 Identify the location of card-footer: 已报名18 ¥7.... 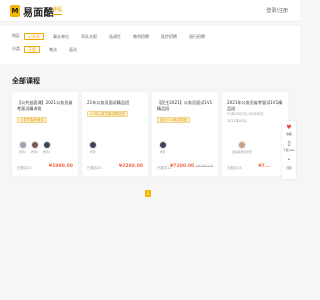
(248, 167).